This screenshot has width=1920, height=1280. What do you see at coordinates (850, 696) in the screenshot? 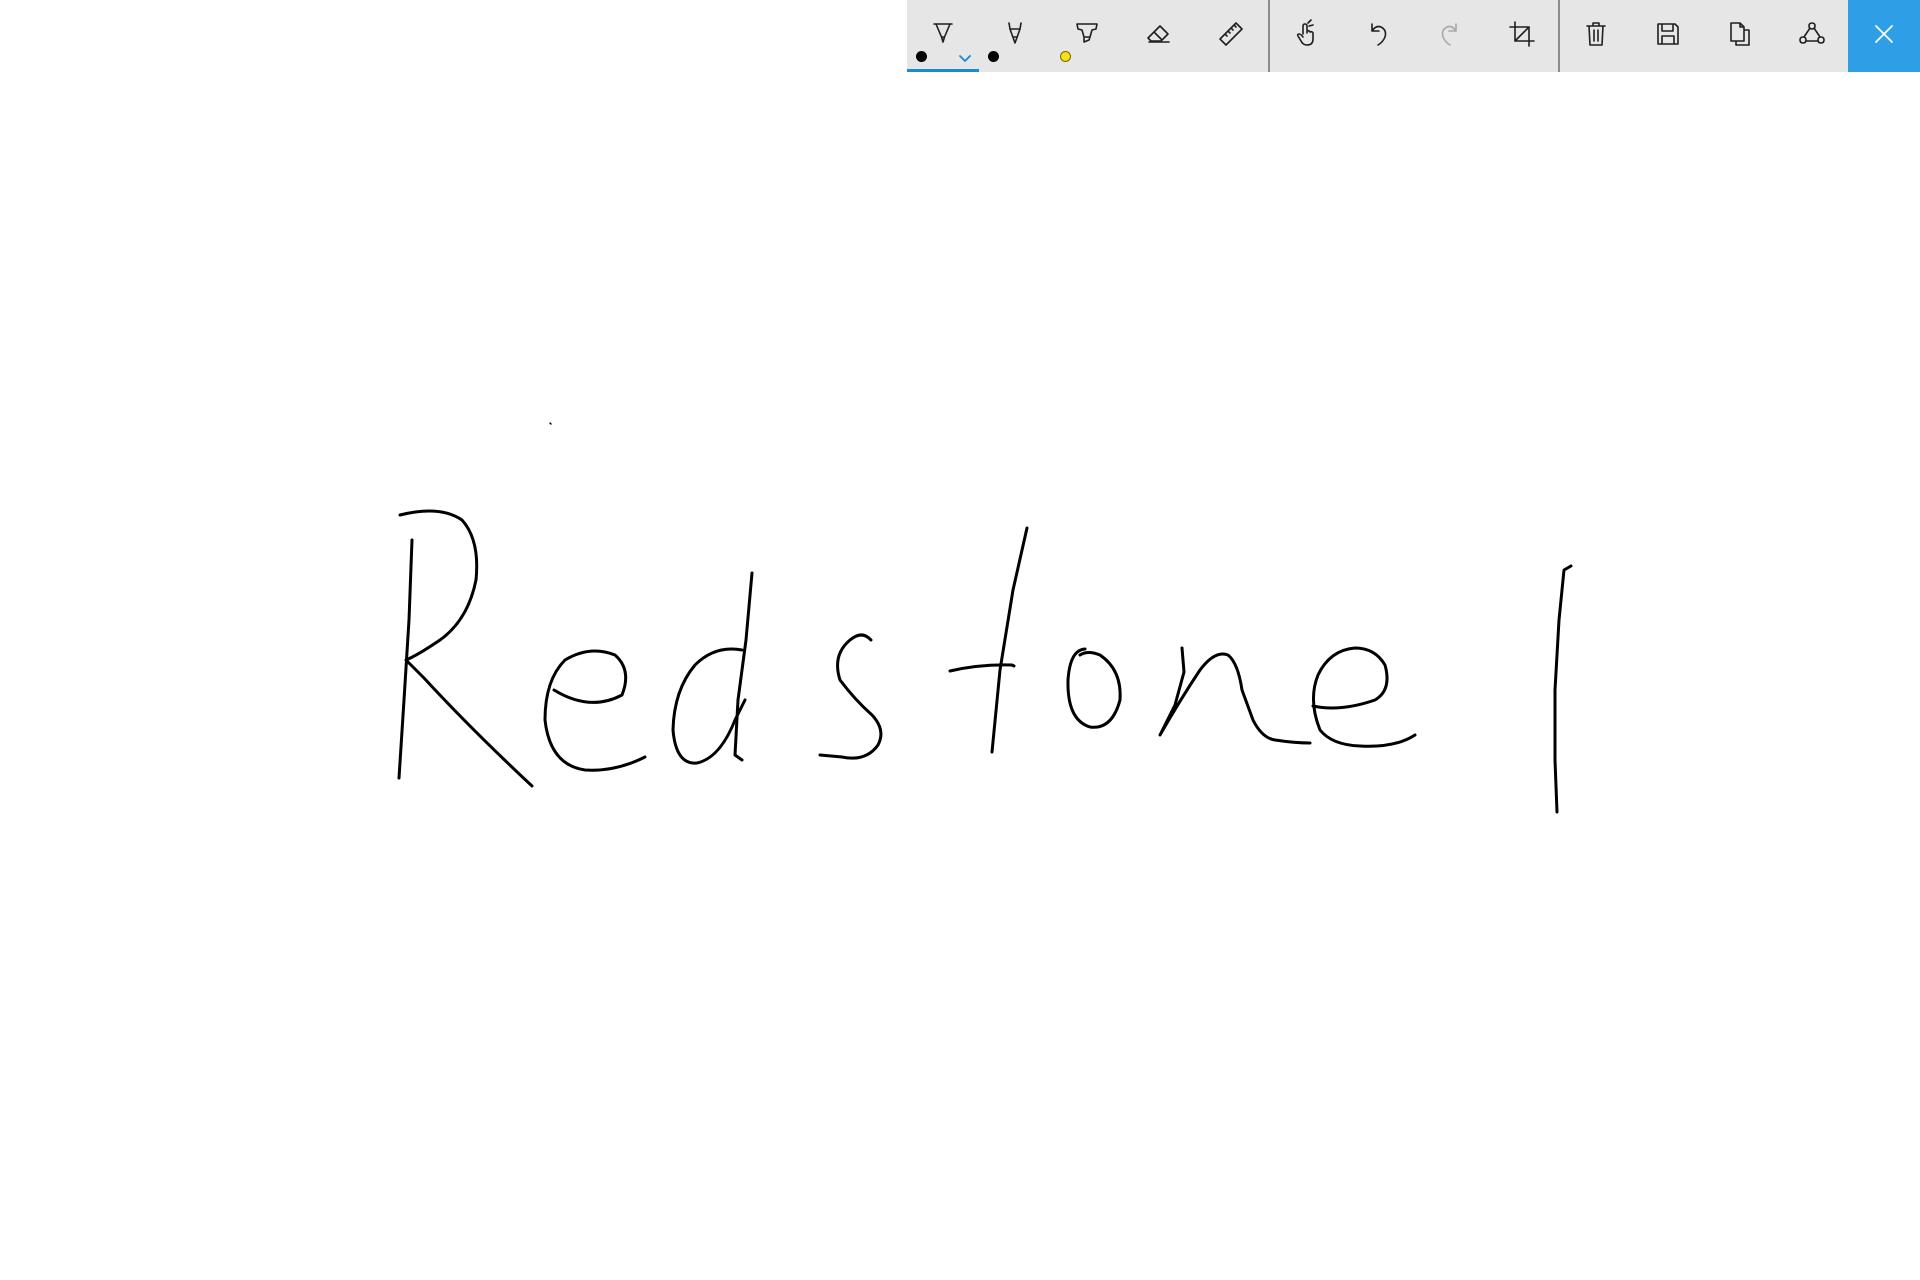
I see `ink-letter-s` at bounding box center [850, 696].